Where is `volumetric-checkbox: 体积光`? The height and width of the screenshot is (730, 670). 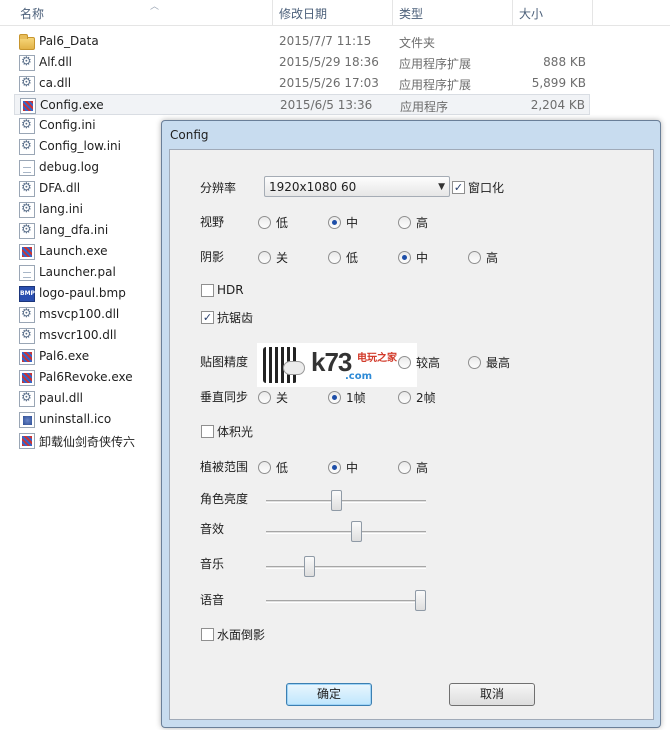
volumetric-checkbox: 体积光 is located at coordinates (227, 431).